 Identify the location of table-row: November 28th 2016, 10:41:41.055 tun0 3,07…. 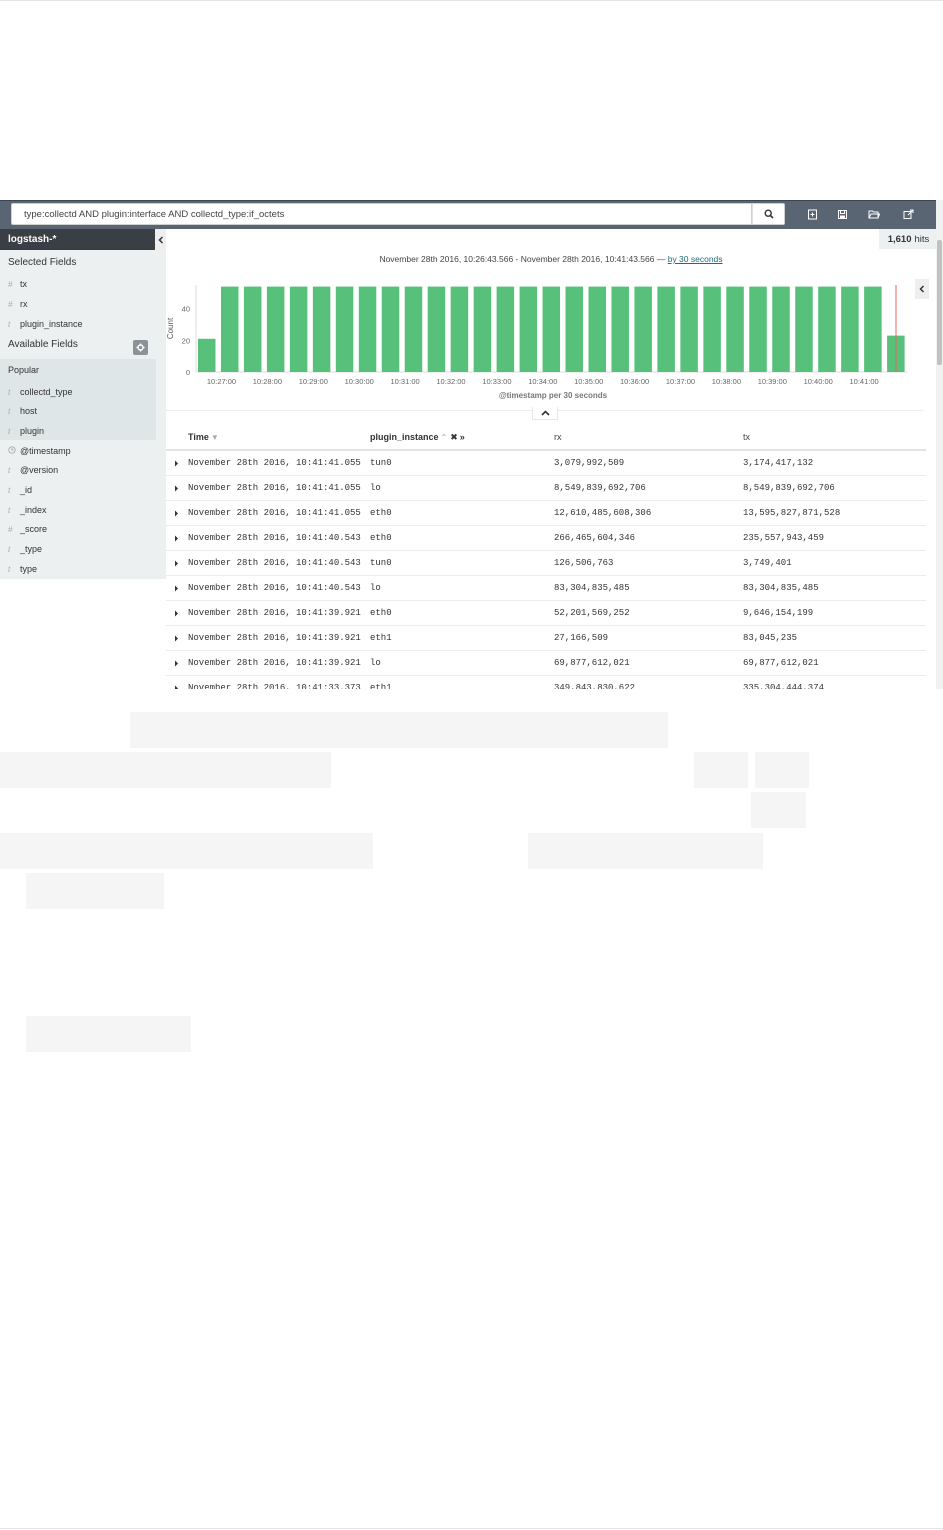
(546, 463).